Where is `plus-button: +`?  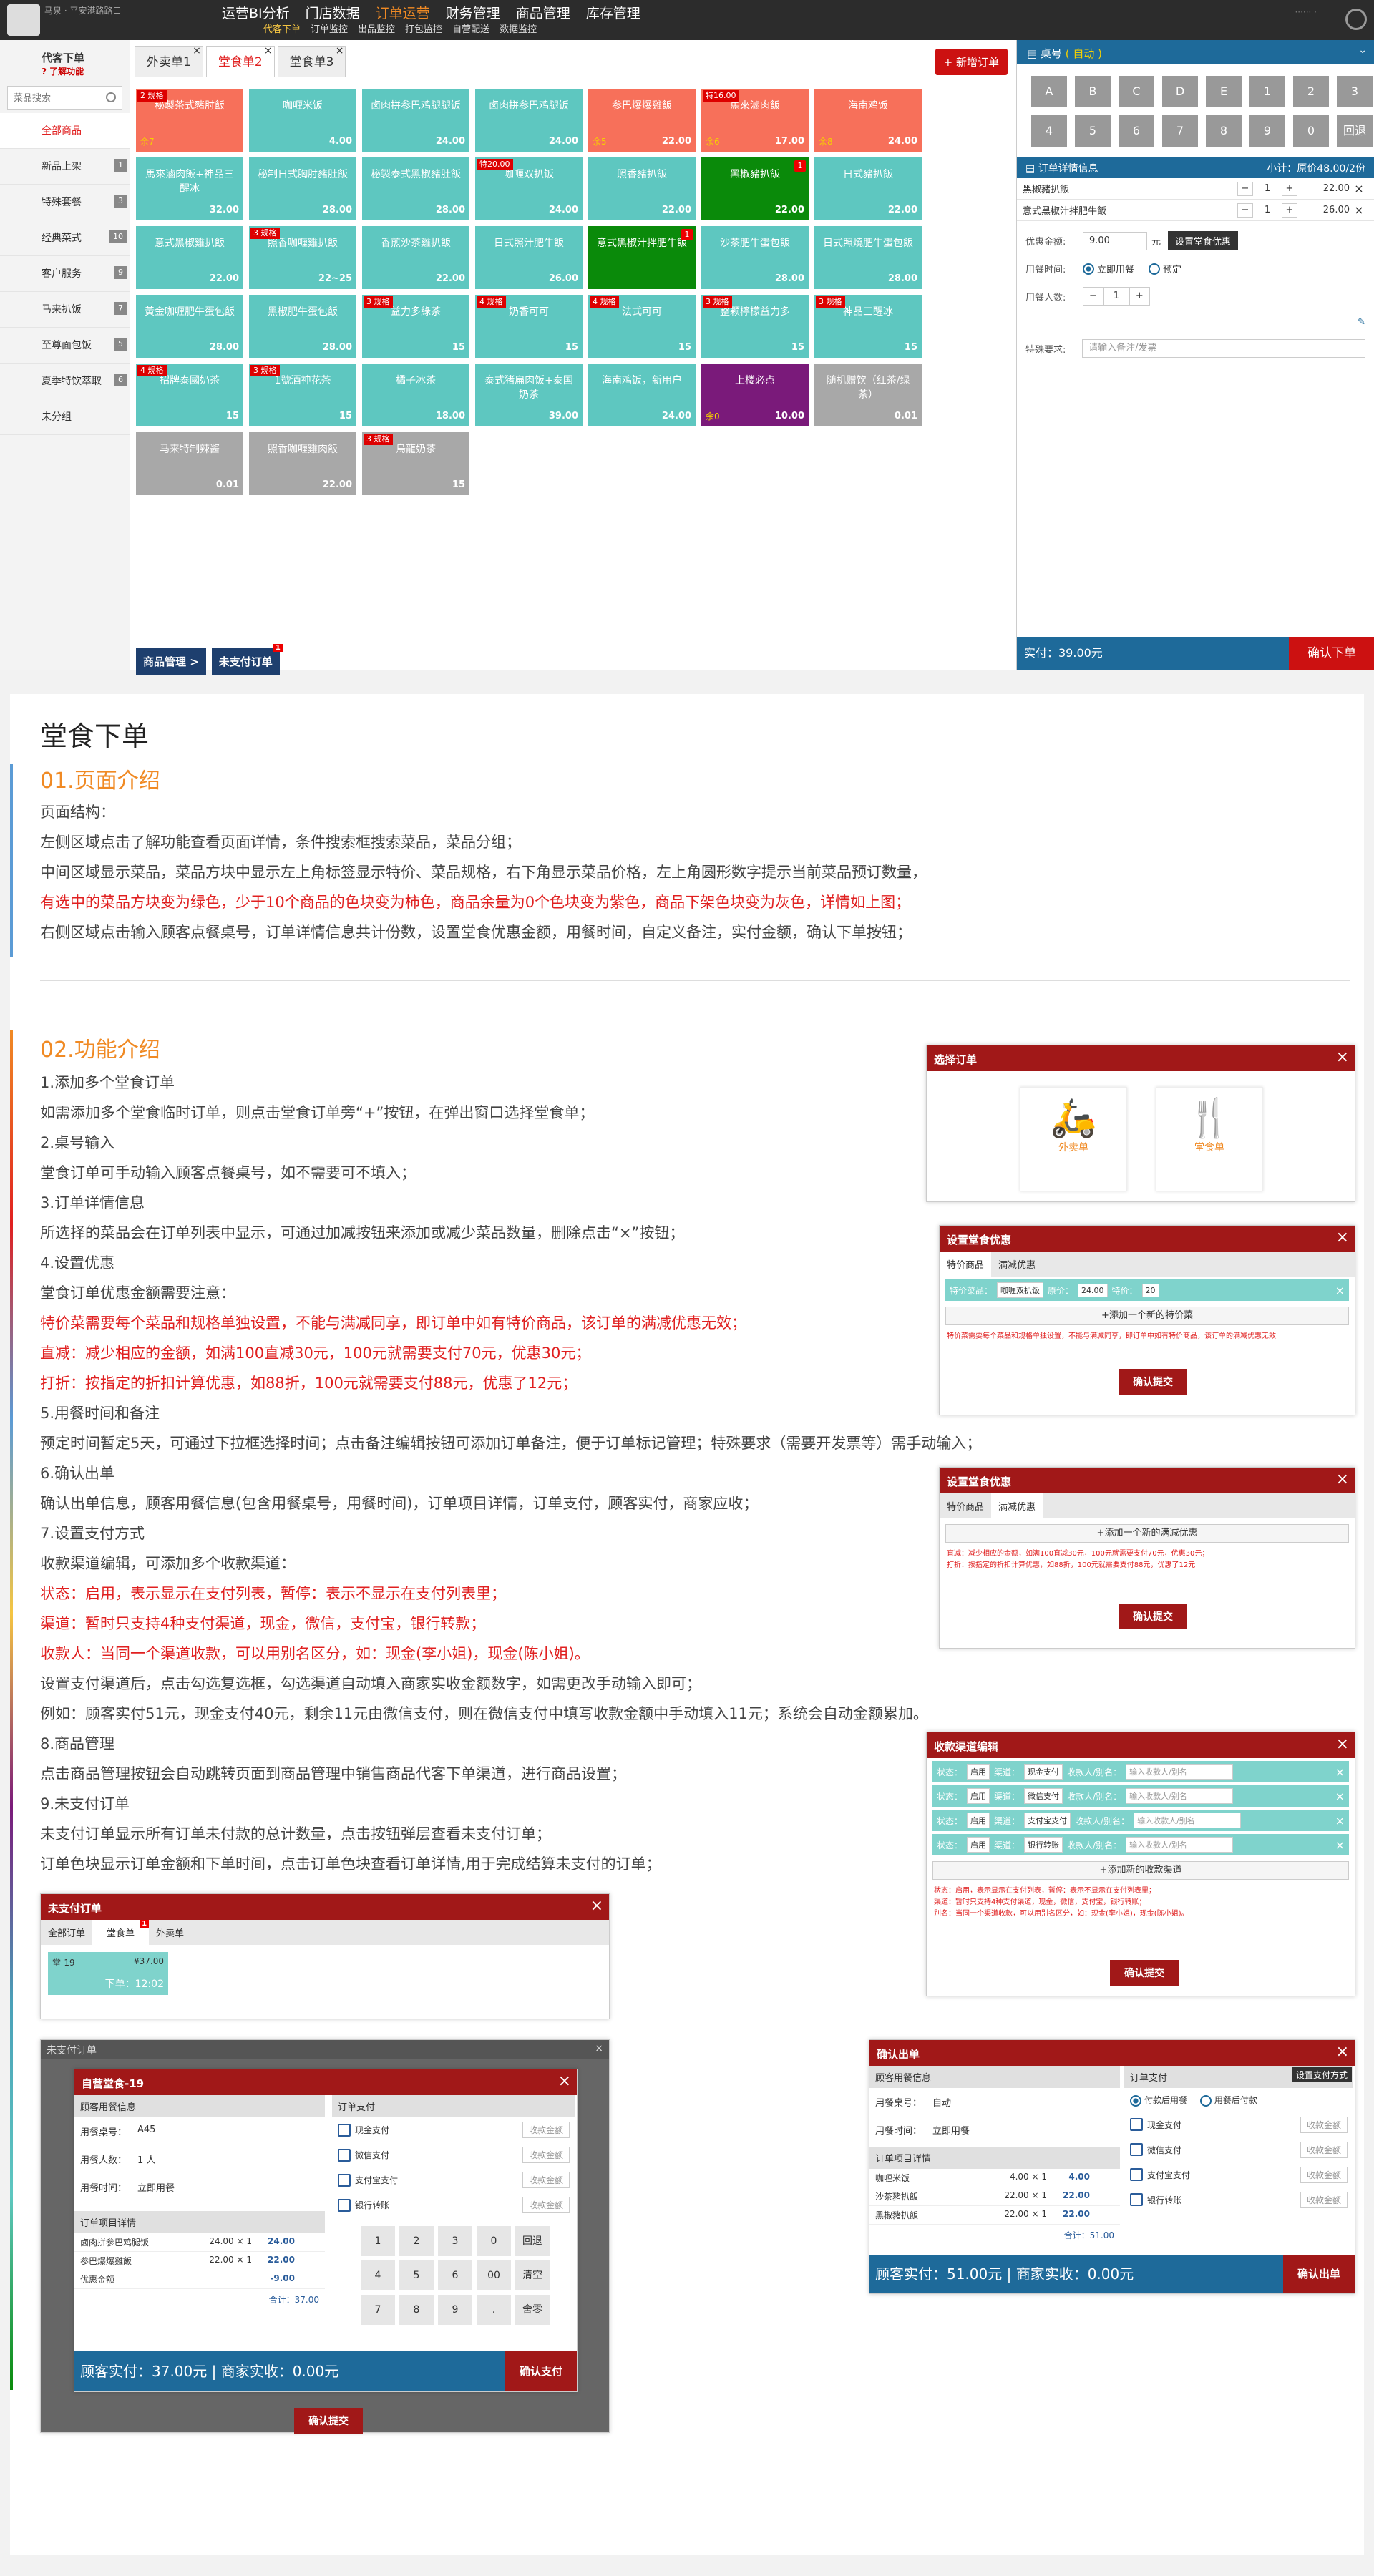 plus-button: + is located at coordinates (1289, 188).